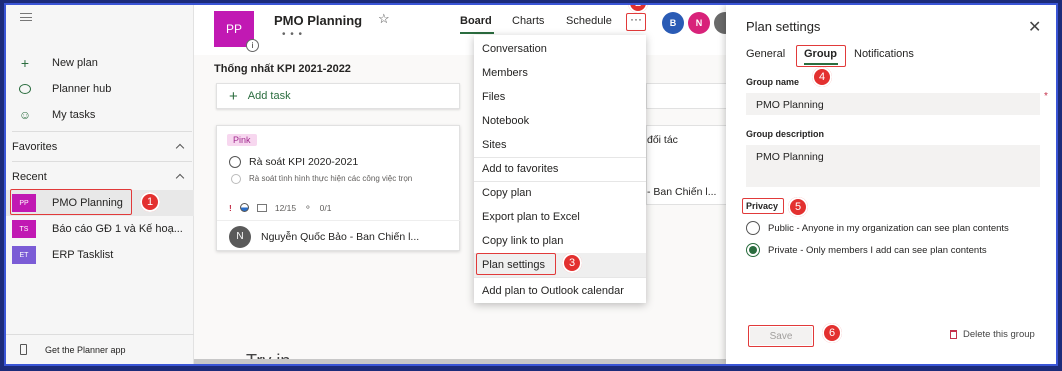 The width and height of the screenshot is (1062, 371). I want to click on checklist-count: 12/15, so click(285, 207).